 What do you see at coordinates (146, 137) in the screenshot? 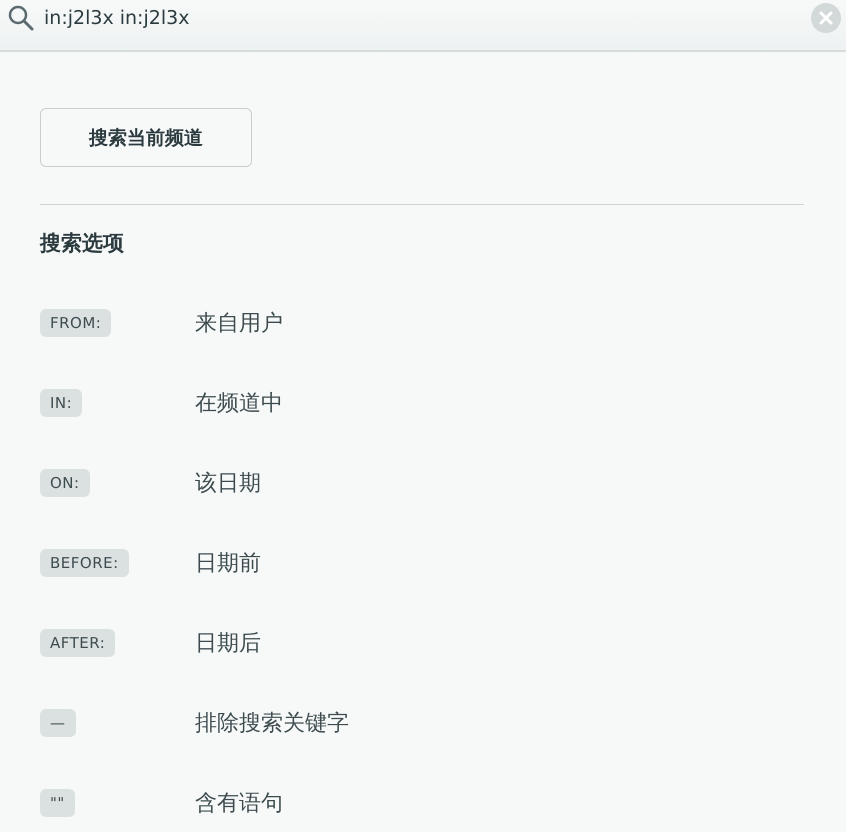
I see `search-channel-button: 搜索当前频道` at bounding box center [146, 137].